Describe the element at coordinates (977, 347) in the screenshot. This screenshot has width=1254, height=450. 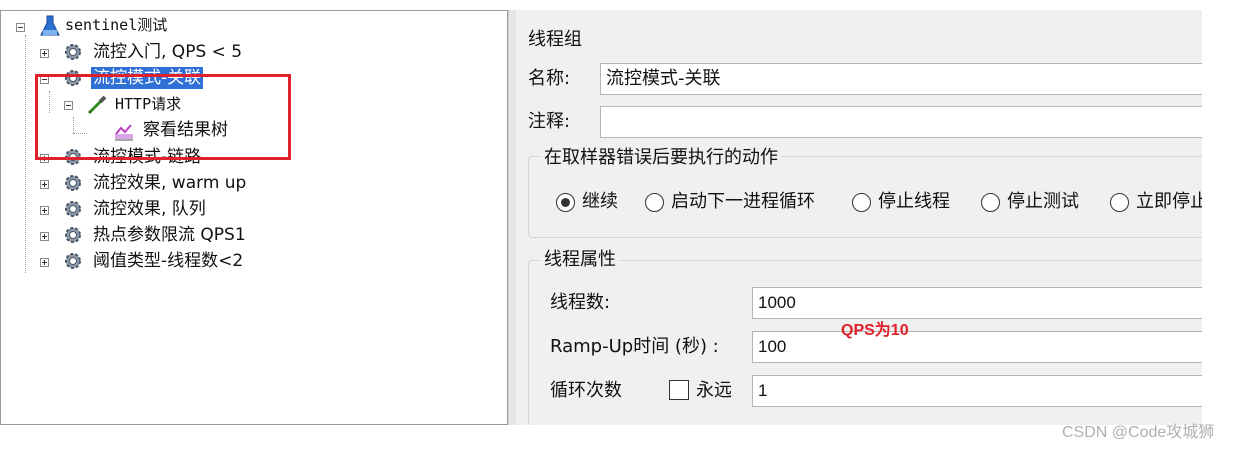
I see `rampup-field: 100` at that location.